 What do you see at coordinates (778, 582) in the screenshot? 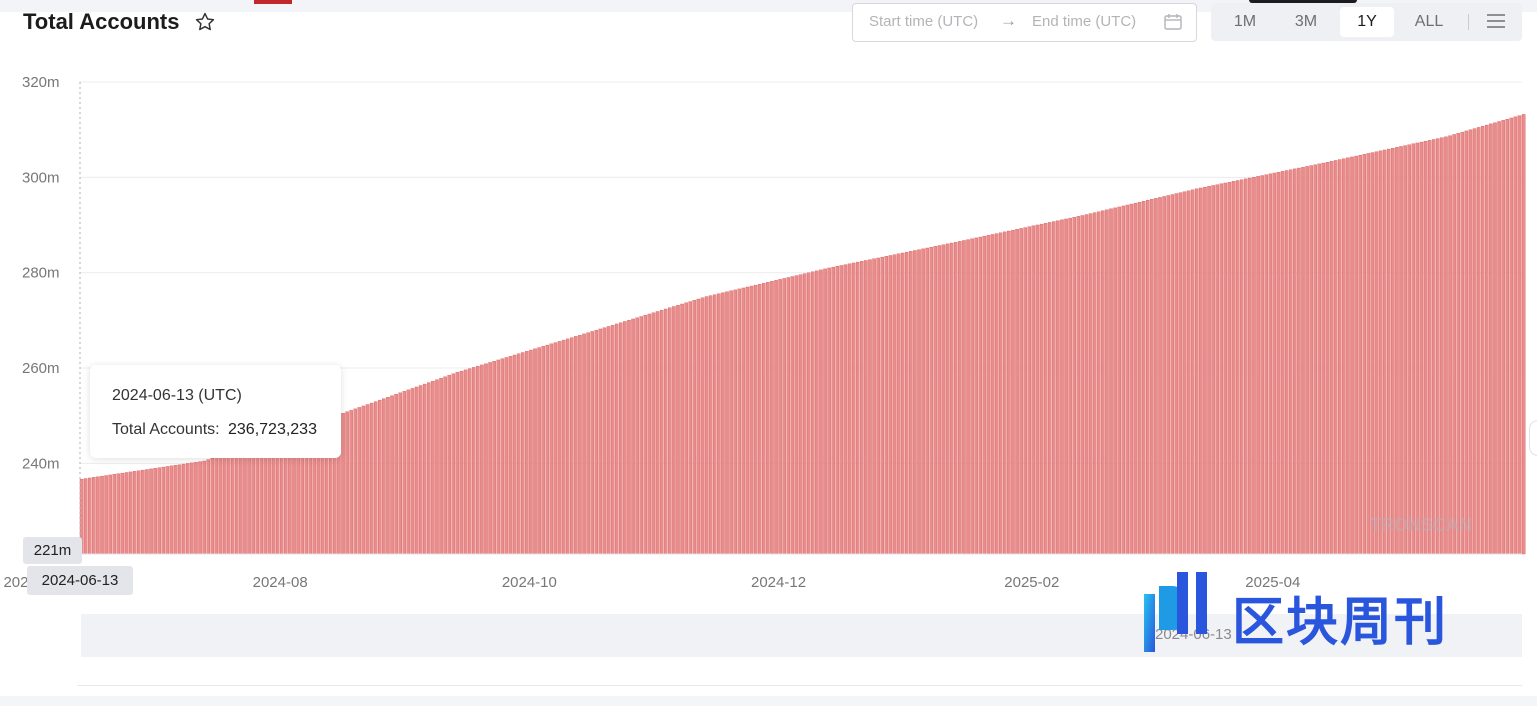
I see `x-tick-label: 2024-12` at bounding box center [778, 582].